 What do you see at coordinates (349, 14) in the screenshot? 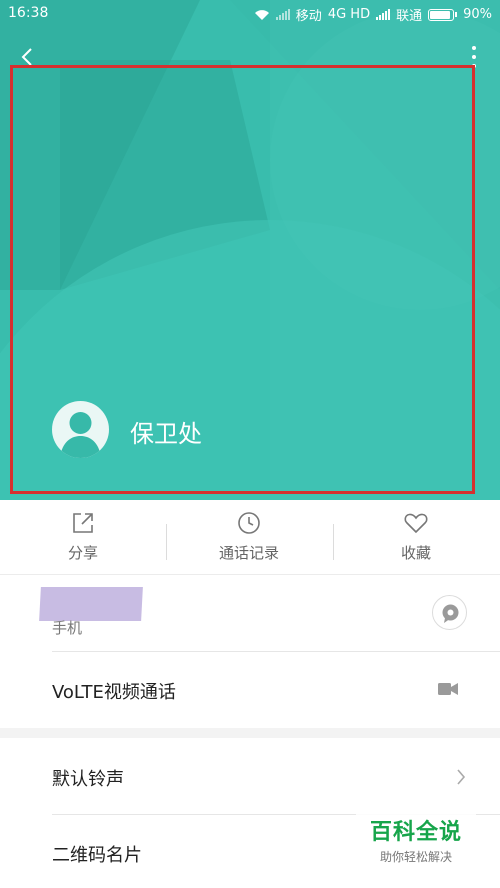
I see `network-label: 4G HD` at bounding box center [349, 14].